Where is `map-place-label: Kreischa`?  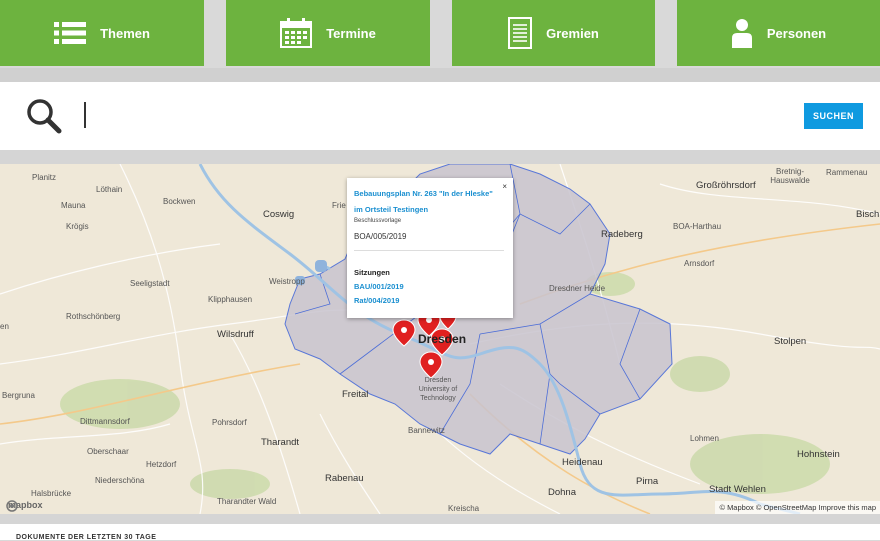
map-place-label: Kreischa is located at coordinates (464, 508).